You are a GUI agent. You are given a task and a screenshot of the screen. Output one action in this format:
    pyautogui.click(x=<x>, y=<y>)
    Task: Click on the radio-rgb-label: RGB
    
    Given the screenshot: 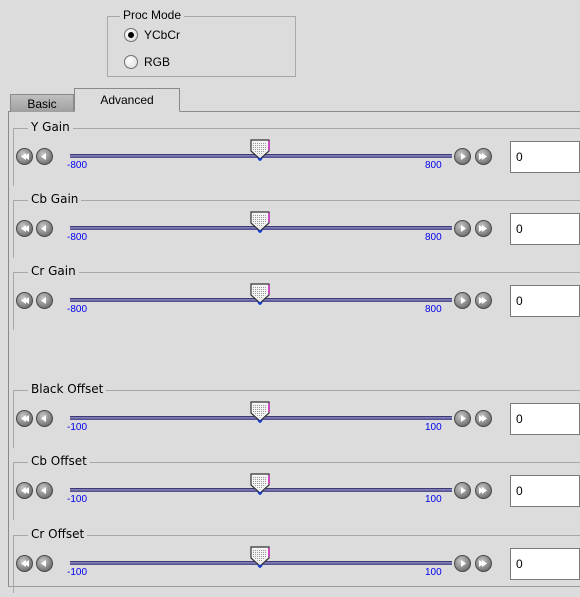 What is the action you would take?
    pyautogui.click(x=157, y=62)
    